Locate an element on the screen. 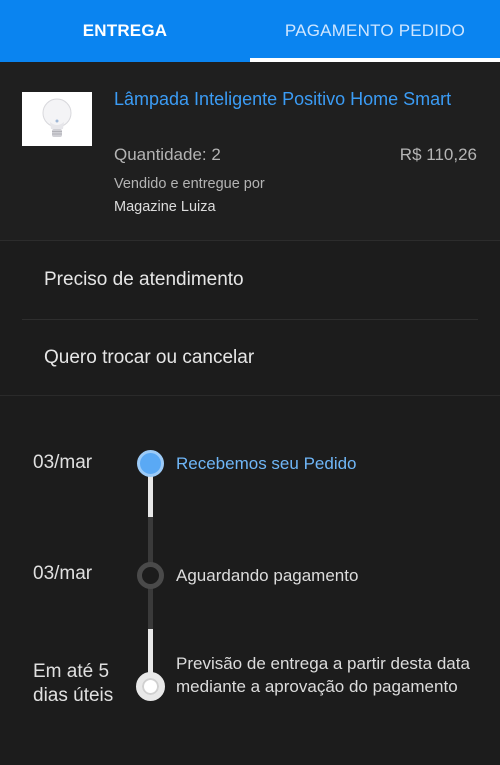  light-bulb-icon is located at coordinates (57, 117).